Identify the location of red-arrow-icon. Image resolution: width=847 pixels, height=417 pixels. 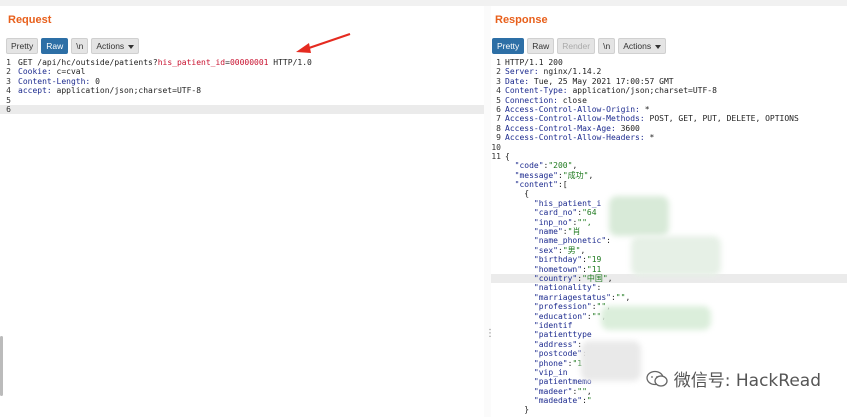
(323, 42).